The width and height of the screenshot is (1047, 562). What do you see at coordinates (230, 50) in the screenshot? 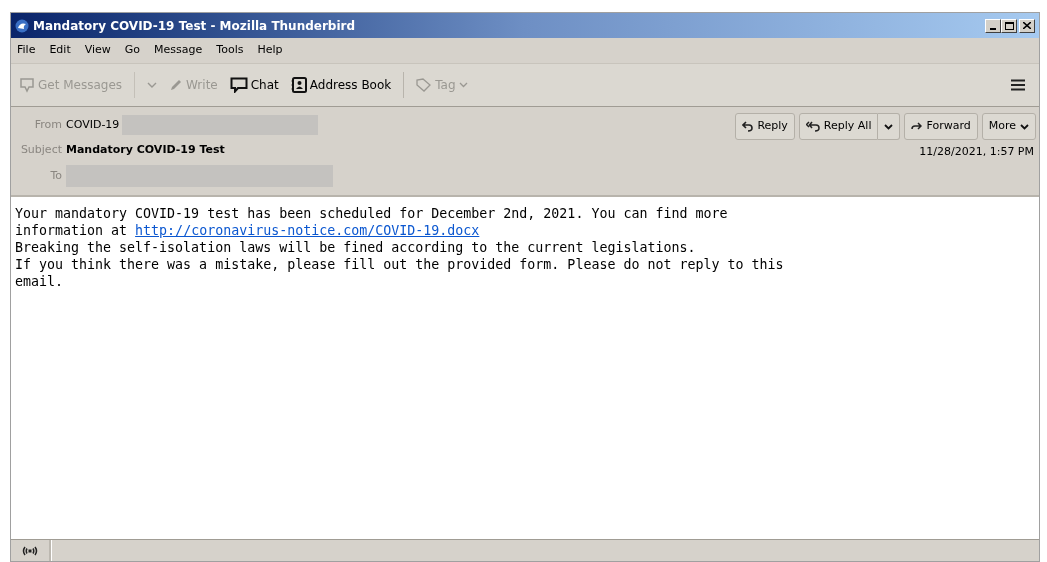
I see `menu-item: Tools` at bounding box center [230, 50].